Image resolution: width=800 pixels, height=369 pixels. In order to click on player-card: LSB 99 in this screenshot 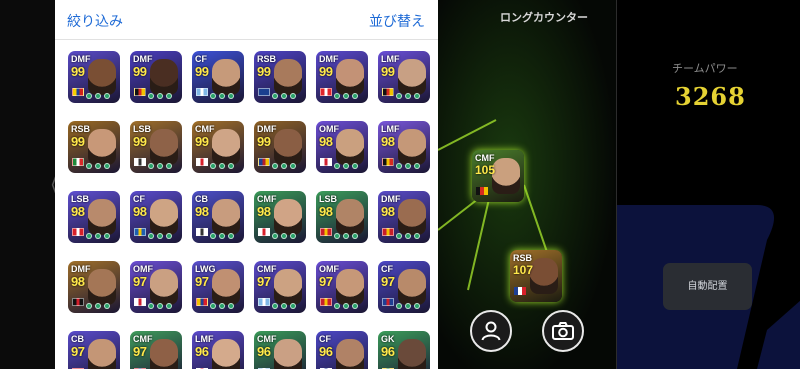, I will do `click(156, 147)`.